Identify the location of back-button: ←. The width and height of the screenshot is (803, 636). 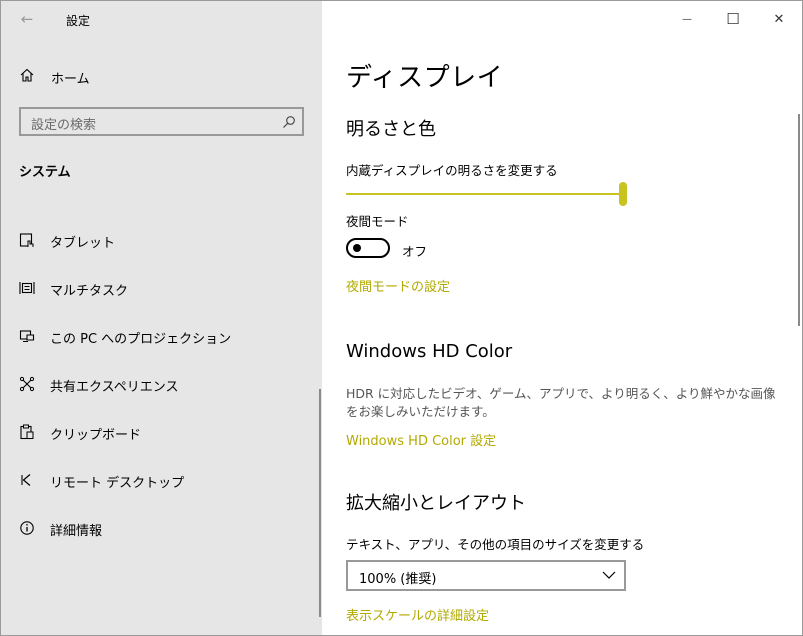
(27, 19).